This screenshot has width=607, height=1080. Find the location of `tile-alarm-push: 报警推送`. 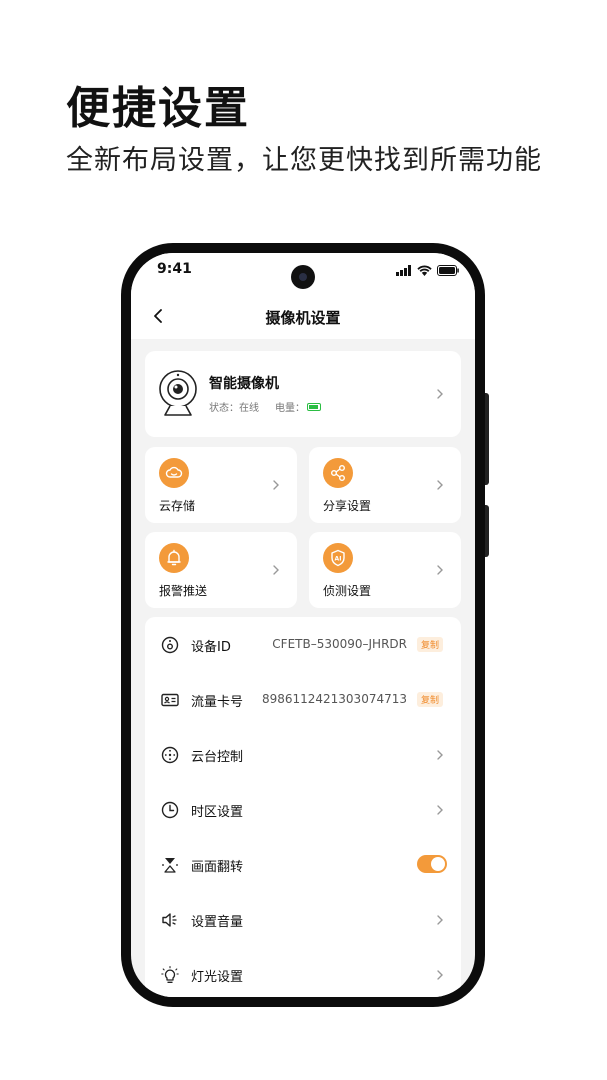

tile-alarm-push: 报警推送 is located at coordinates (221, 570).